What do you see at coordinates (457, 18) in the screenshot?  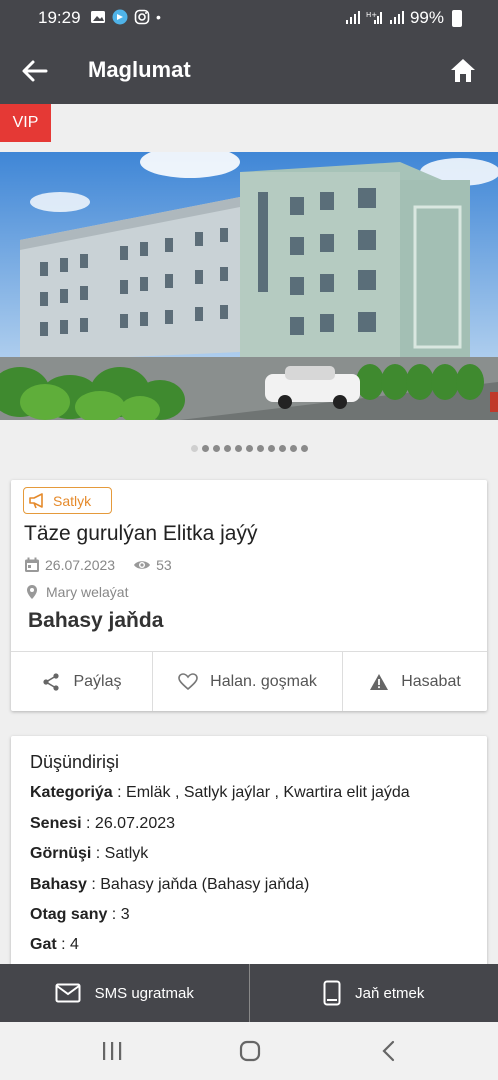 I see `battery-icon` at bounding box center [457, 18].